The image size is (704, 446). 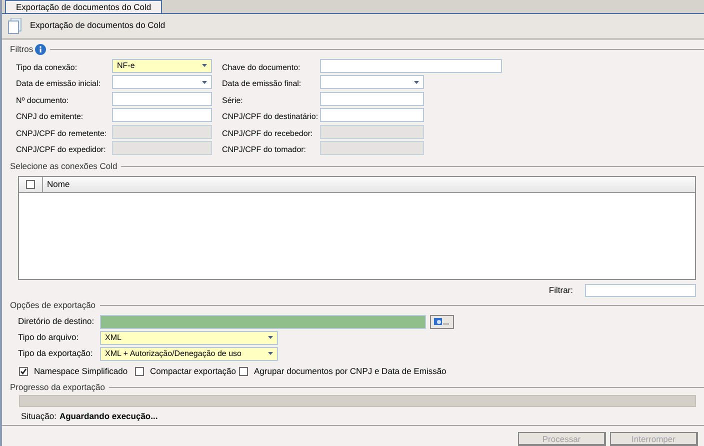 What do you see at coordinates (162, 65) in the screenshot?
I see `dropdown-field: NF-e` at bounding box center [162, 65].